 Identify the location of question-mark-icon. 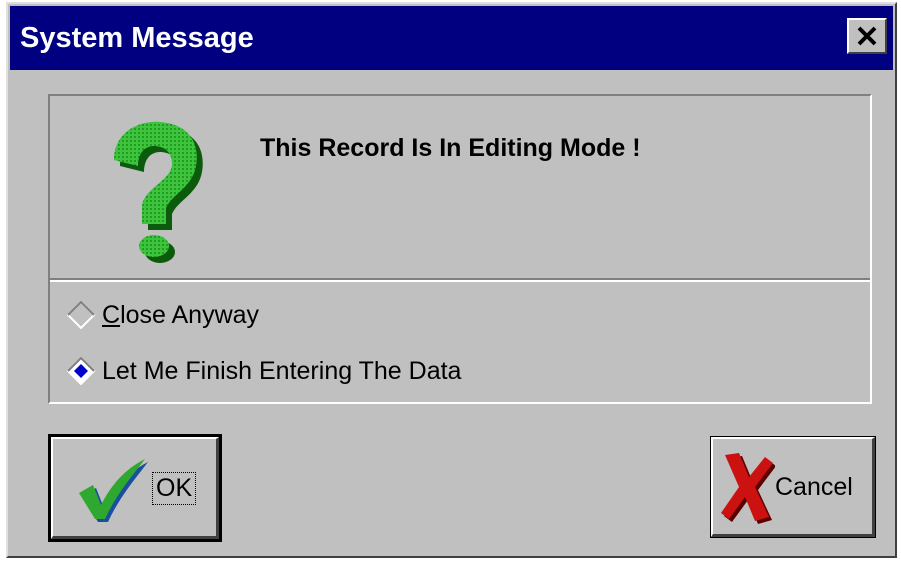
(158, 192).